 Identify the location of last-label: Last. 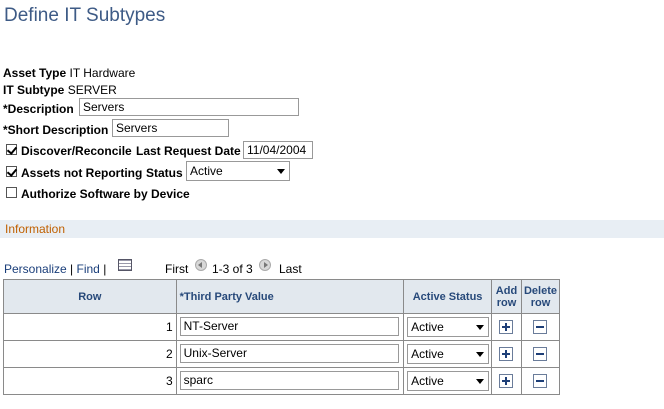
(290, 269).